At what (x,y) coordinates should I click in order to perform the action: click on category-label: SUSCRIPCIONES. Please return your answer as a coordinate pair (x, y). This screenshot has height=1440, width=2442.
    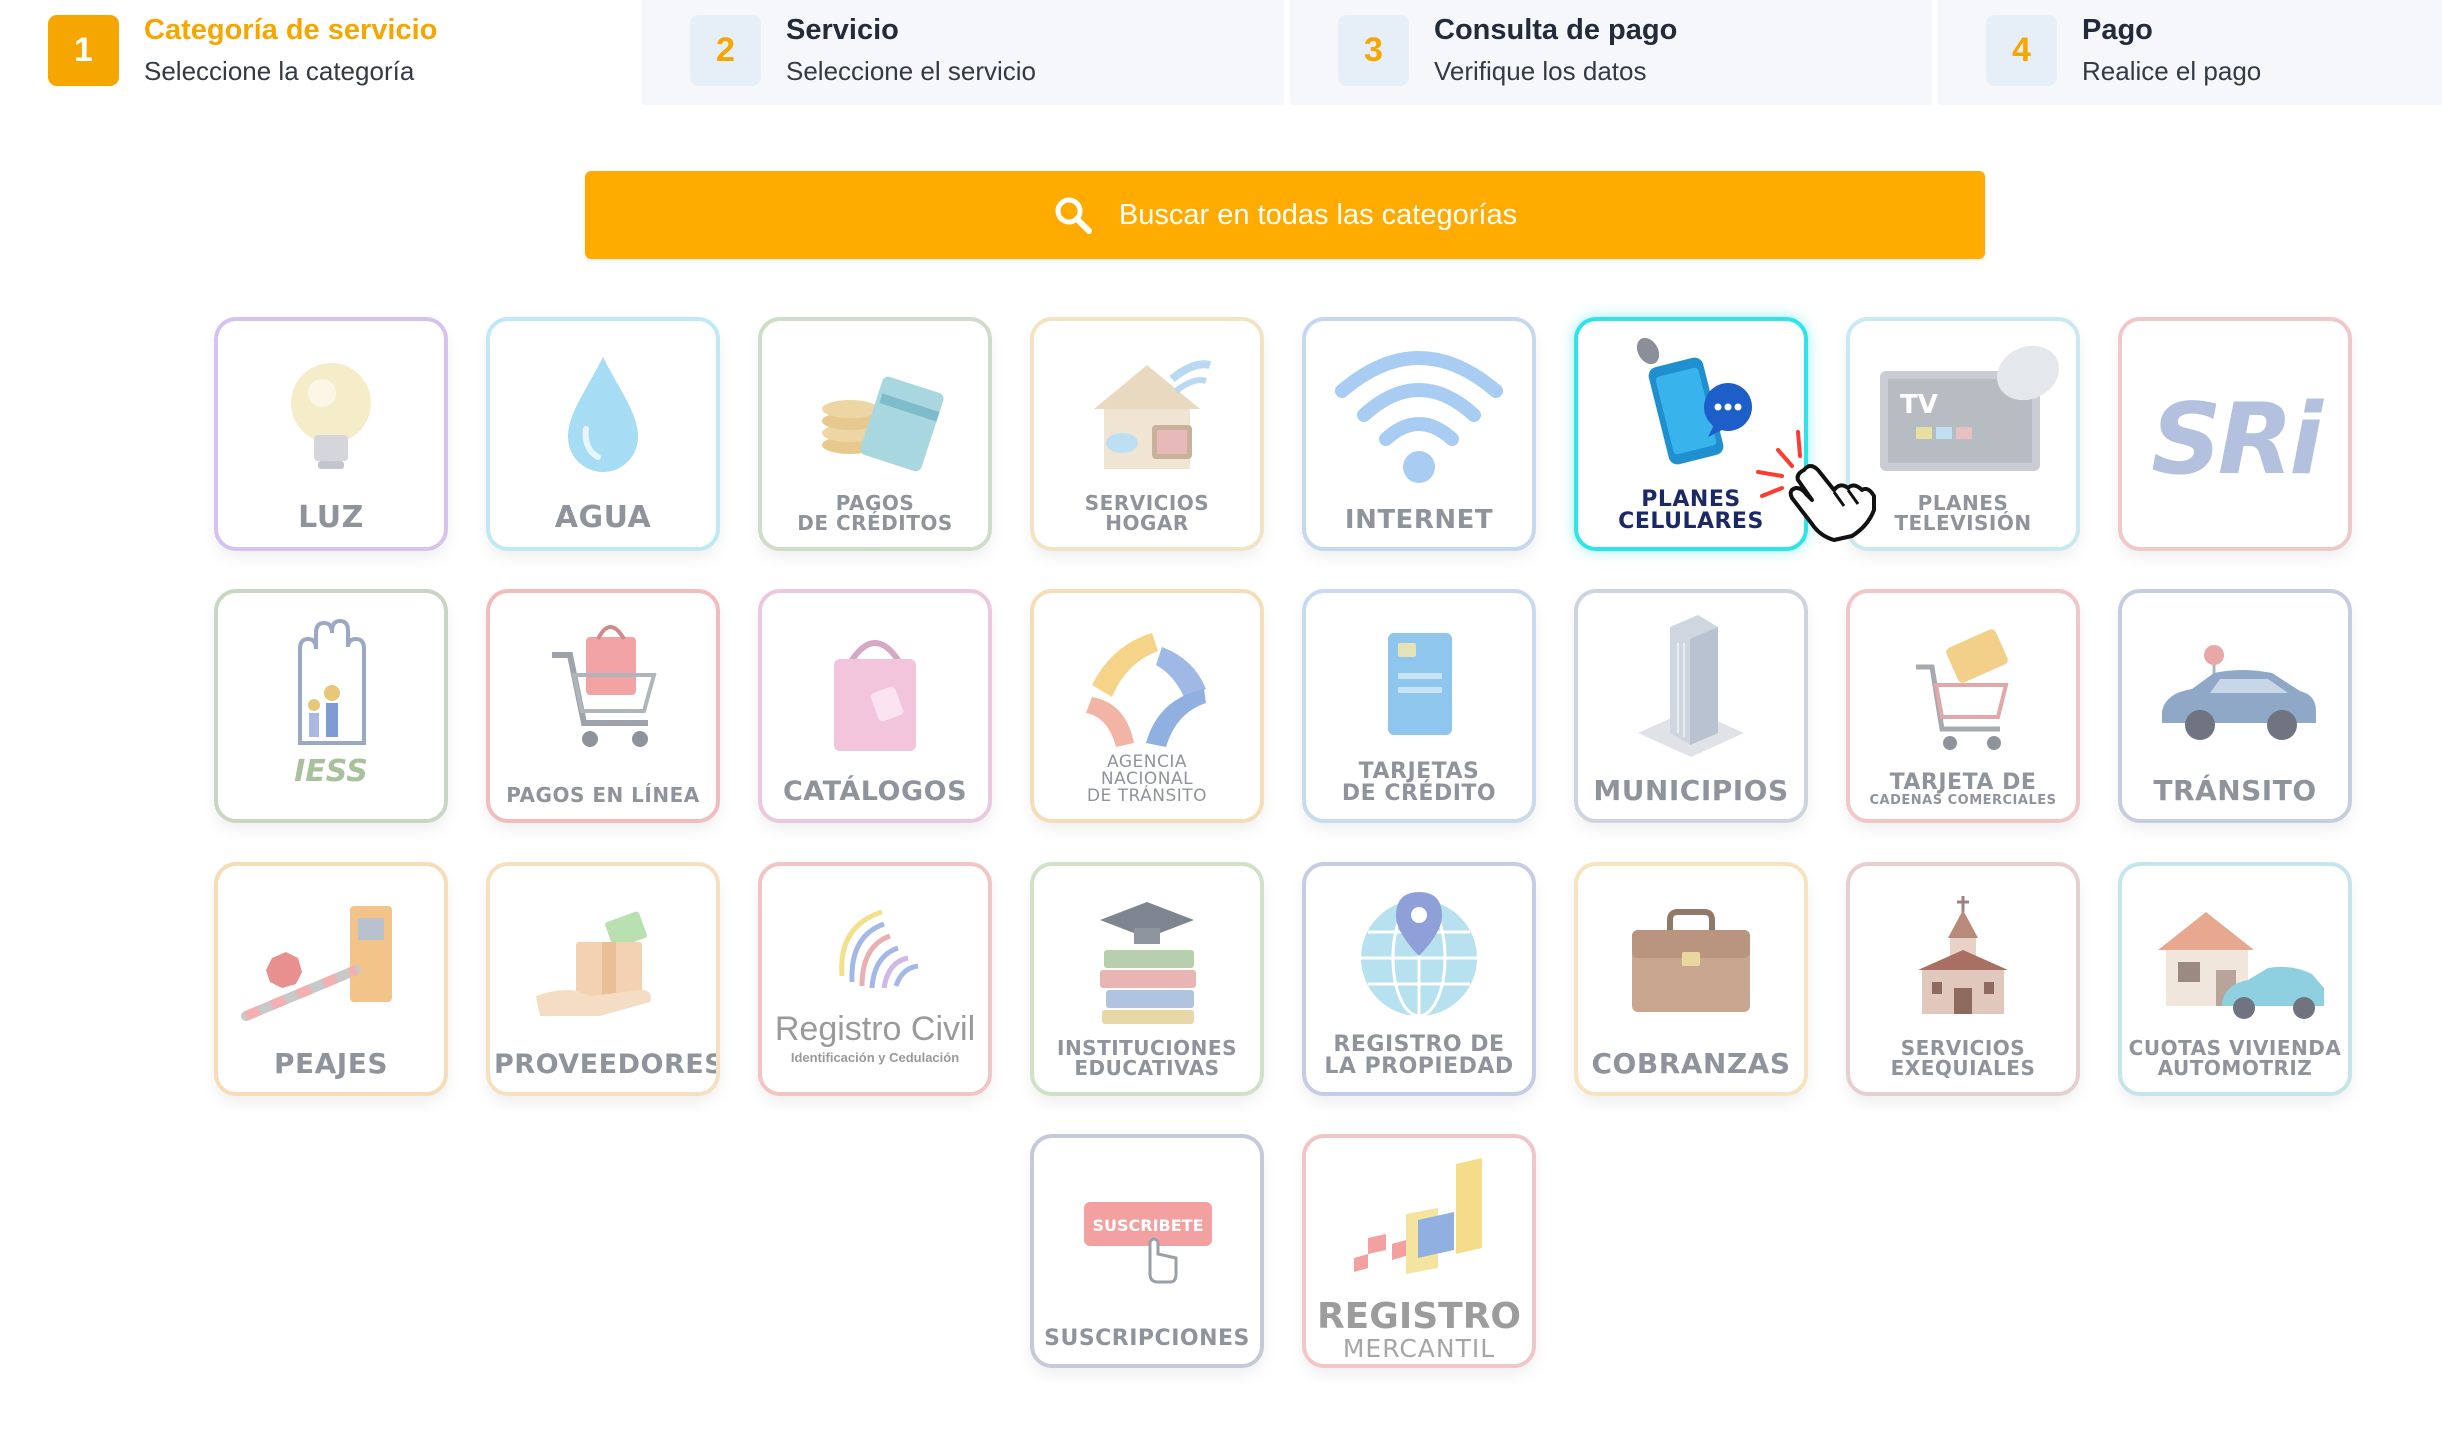
    Looking at the image, I should click on (1147, 1338).